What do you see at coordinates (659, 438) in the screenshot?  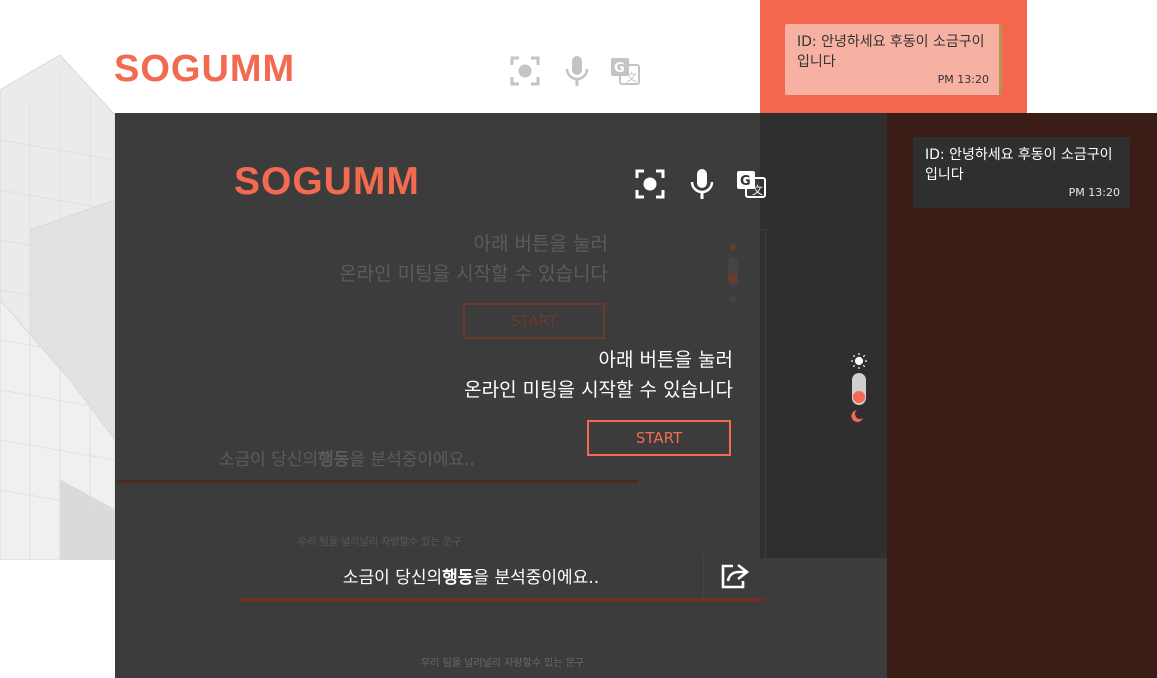 I see `start-button: START` at bounding box center [659, 438].